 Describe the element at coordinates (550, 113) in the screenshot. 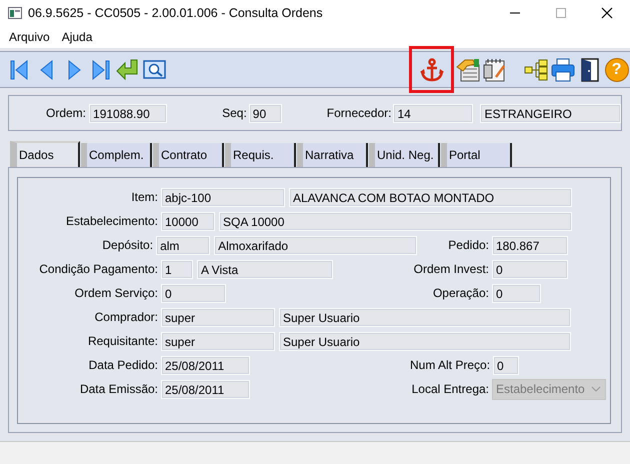

I see `text-field: ESTRANGEIRO` at that location.